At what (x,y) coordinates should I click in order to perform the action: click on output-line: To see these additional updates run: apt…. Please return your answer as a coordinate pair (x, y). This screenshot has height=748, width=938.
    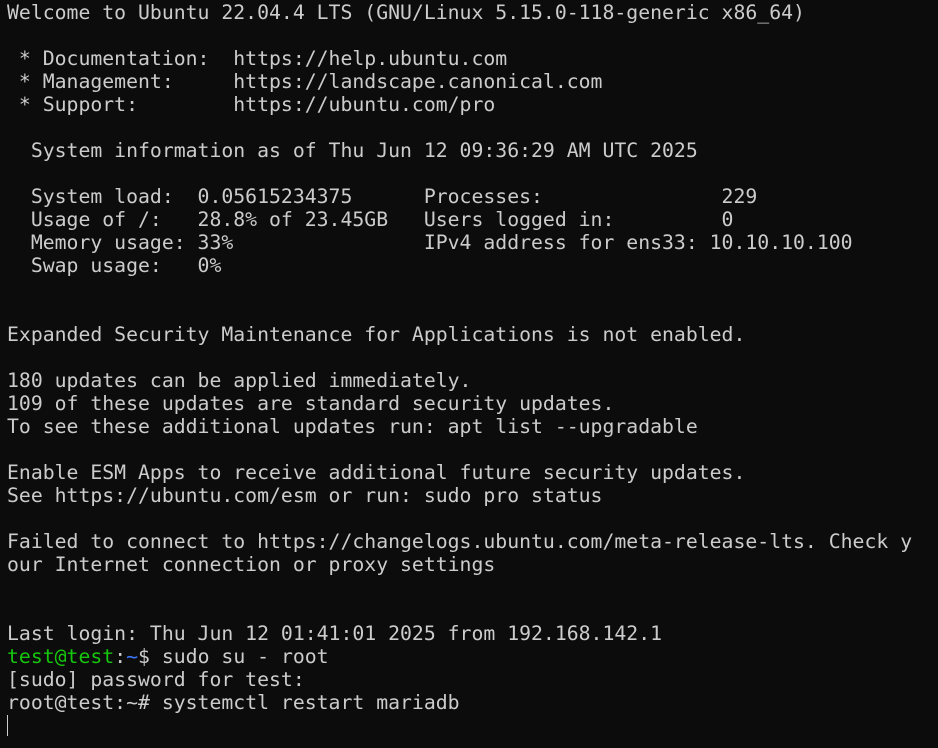
    Looking at the image, I should click on (352, 426).